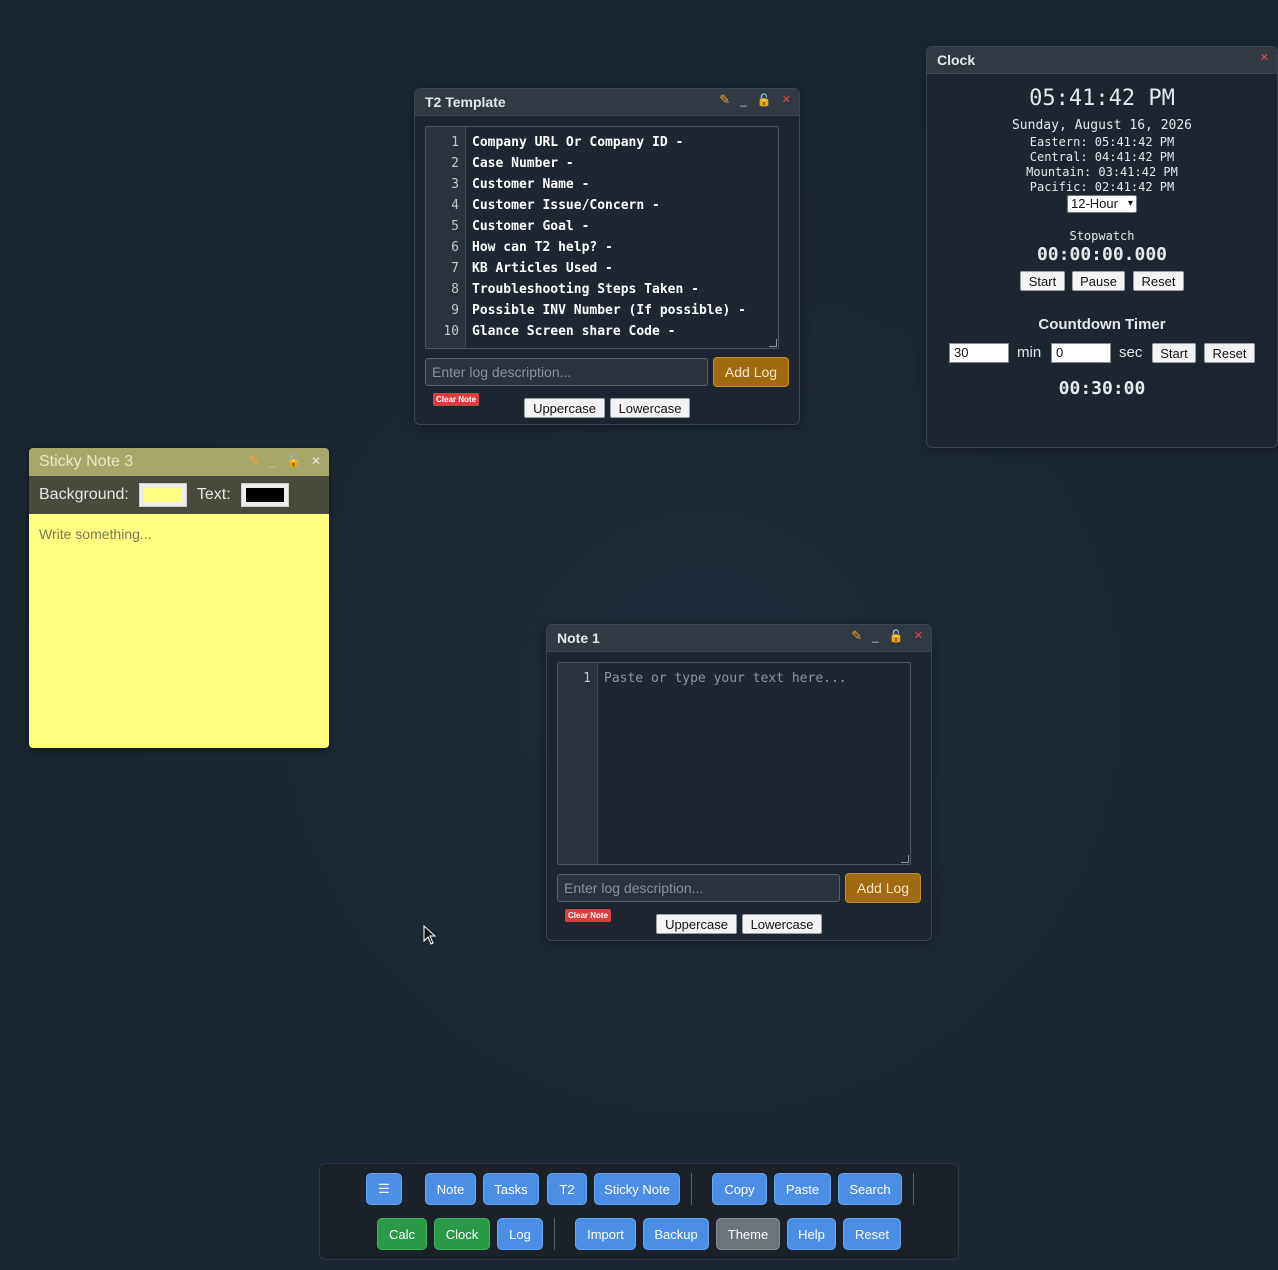 The width and height of the screenshot is (1278, 1270). What do you see at coordinates (1102, 388) in the screenshot?
I see `countdown-value: 00:30:00` at bounding box center [1102, 388].